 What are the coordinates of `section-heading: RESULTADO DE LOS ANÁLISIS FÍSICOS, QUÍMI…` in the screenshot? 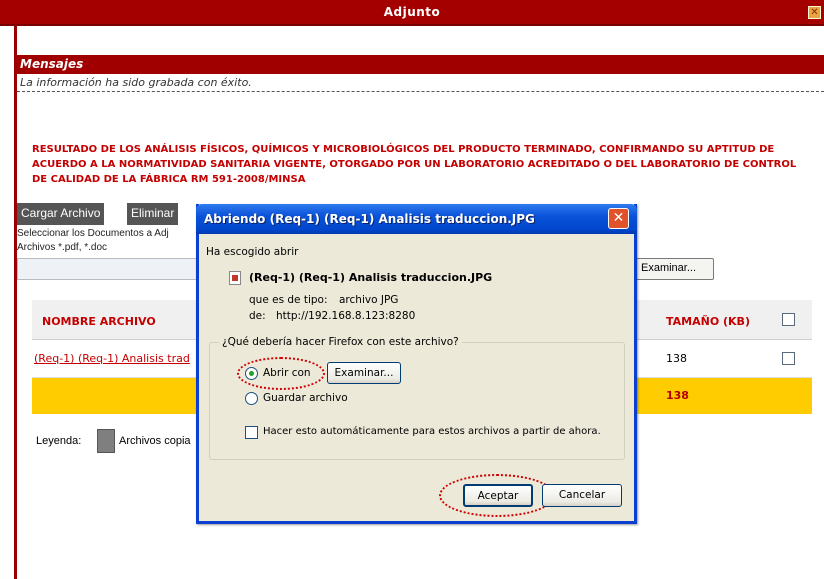 It's located at (414, 164).